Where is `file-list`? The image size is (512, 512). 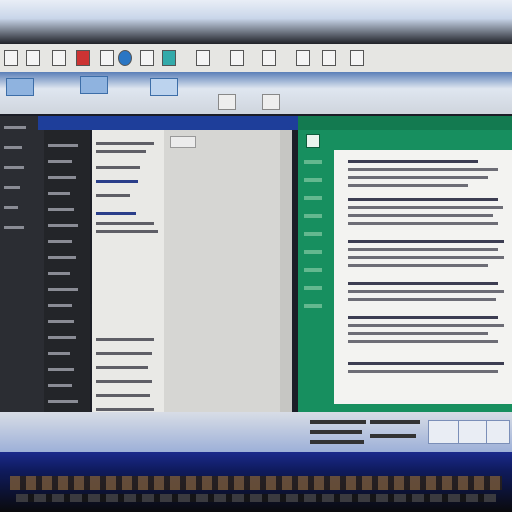 file-list is located at coordinates (128, 271).